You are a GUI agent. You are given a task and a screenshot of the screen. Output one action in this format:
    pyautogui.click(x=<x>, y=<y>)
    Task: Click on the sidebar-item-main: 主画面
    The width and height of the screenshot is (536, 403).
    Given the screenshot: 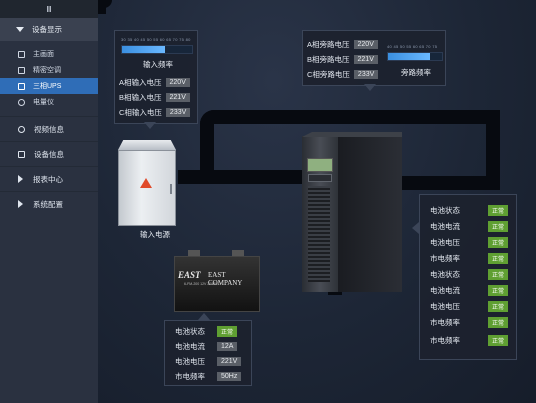 What is the action you would take?
    pyautogui.click(x=49, y=54)
    